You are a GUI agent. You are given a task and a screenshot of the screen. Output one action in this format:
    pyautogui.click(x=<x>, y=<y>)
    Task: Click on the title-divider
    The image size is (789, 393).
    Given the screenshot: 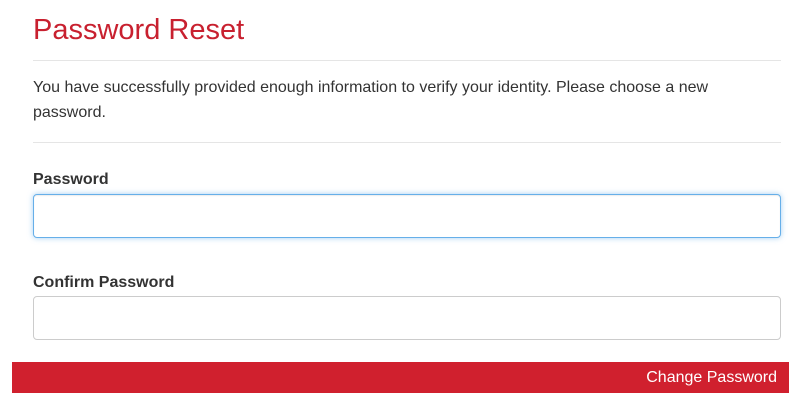 What is the action you would take?
    pyautogui.click(x=407, y=60)
    